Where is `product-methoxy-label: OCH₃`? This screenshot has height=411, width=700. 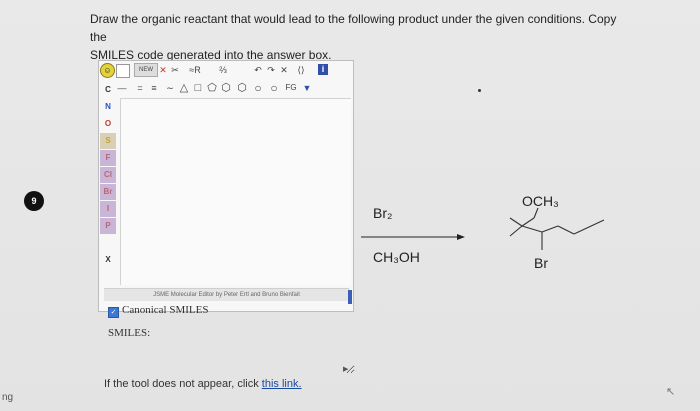
product-methoxy-label: OCH₃ is located at coordinates (540, 201).